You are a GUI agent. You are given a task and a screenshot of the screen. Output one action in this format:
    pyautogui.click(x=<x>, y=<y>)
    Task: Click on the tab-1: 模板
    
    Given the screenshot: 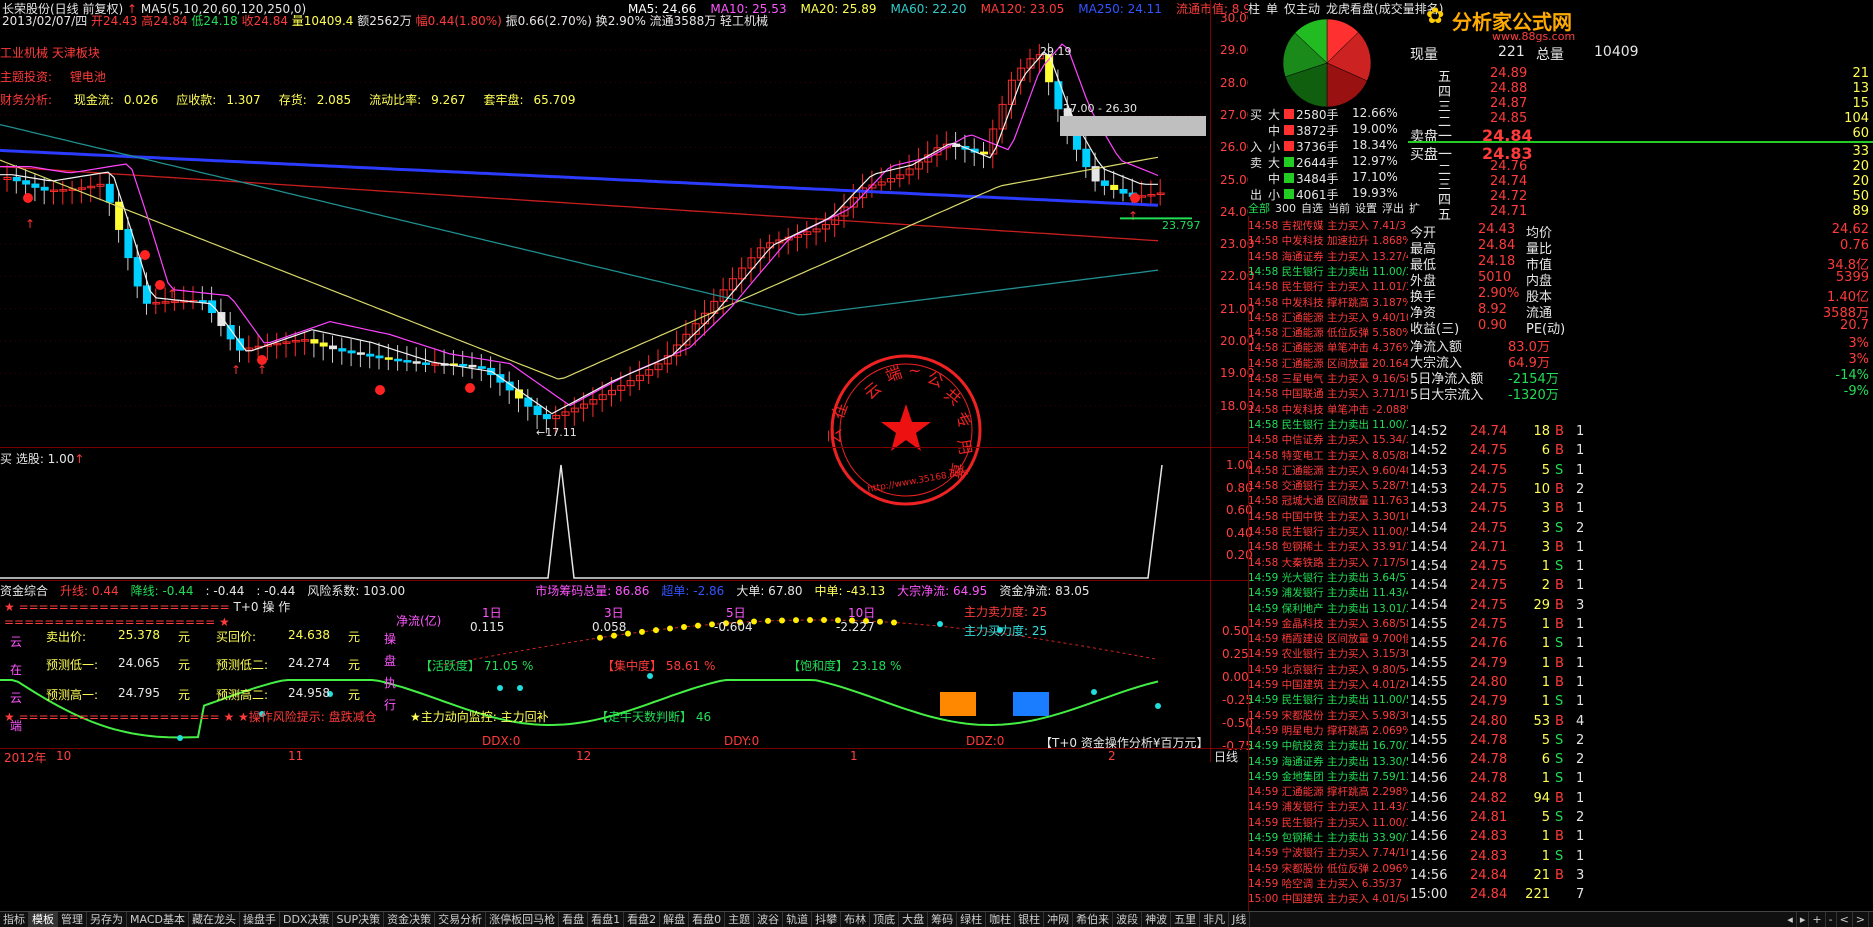 What is the action you would take?
    pyautogui.click(x=43, y=919)
    